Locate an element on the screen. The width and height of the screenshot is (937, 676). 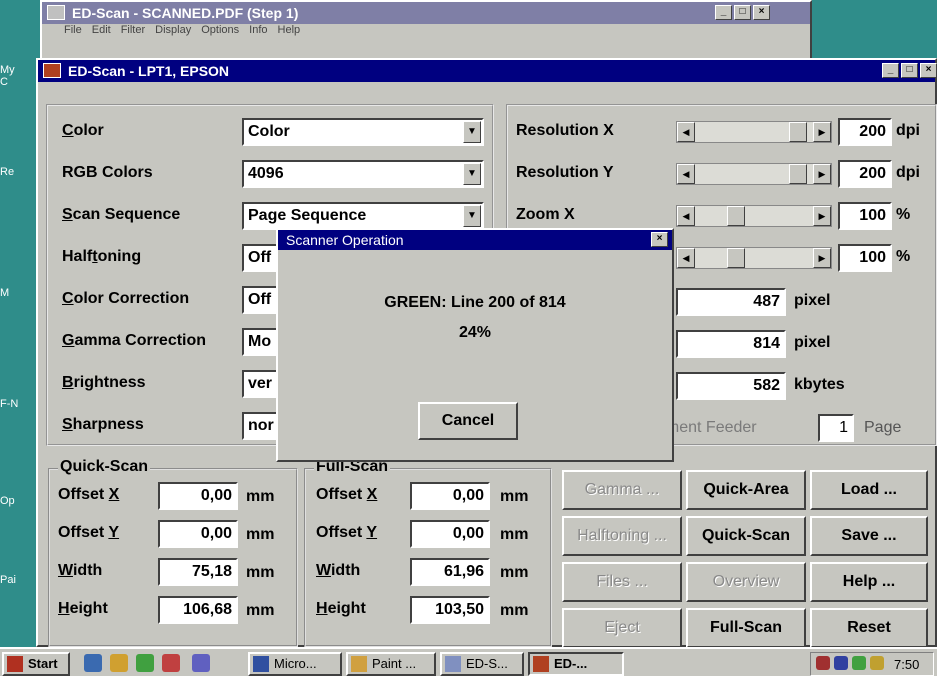
menu-help: Help is located at coordinates (289, 30).